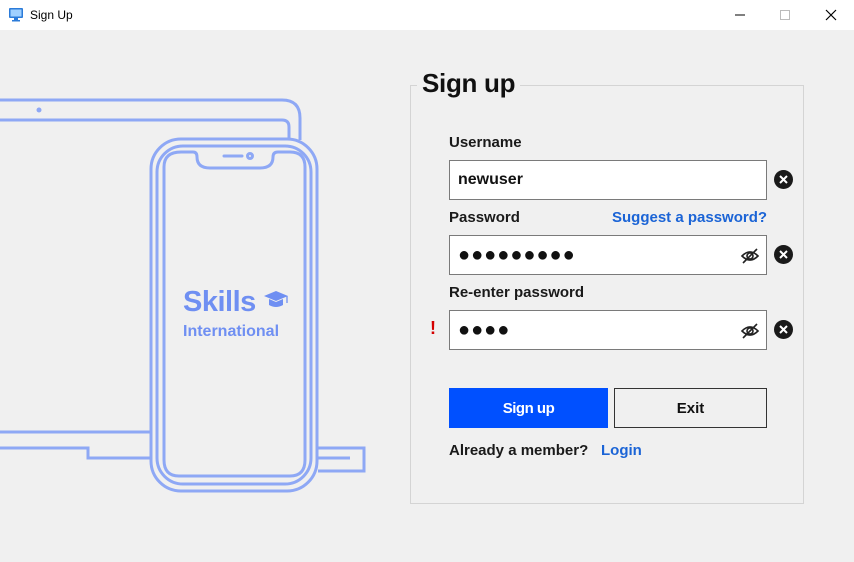 The height and width of the screenshot is (562, 854). What do you see at coordinates (469, 83) in the screenshot?
I see `form-title: Sign up` at bounding box center [469, 83].